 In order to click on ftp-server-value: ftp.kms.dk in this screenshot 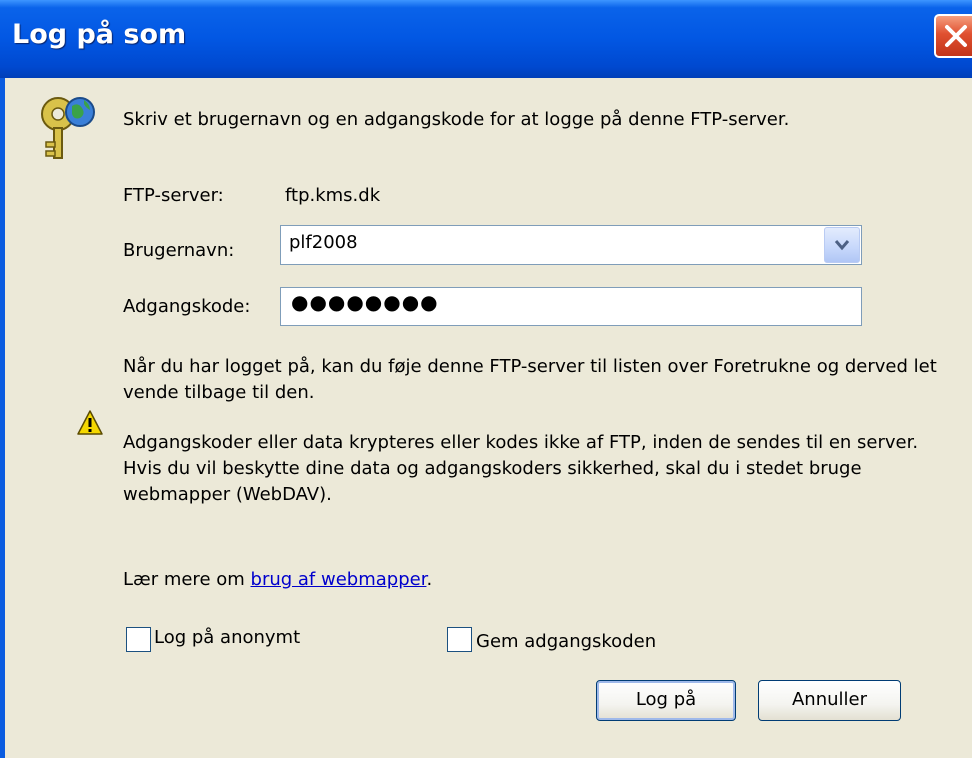, I will do `click(333, 195)`.